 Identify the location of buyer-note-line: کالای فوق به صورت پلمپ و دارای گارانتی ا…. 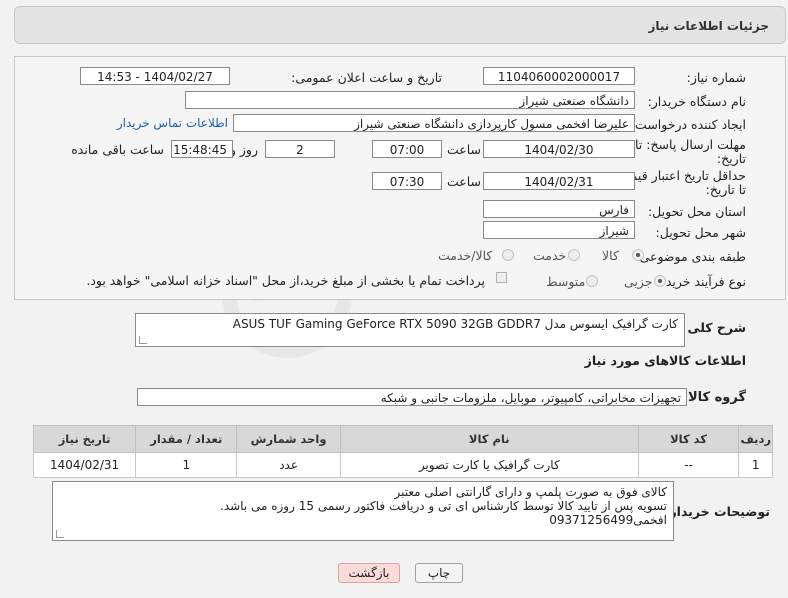
(530, 492).